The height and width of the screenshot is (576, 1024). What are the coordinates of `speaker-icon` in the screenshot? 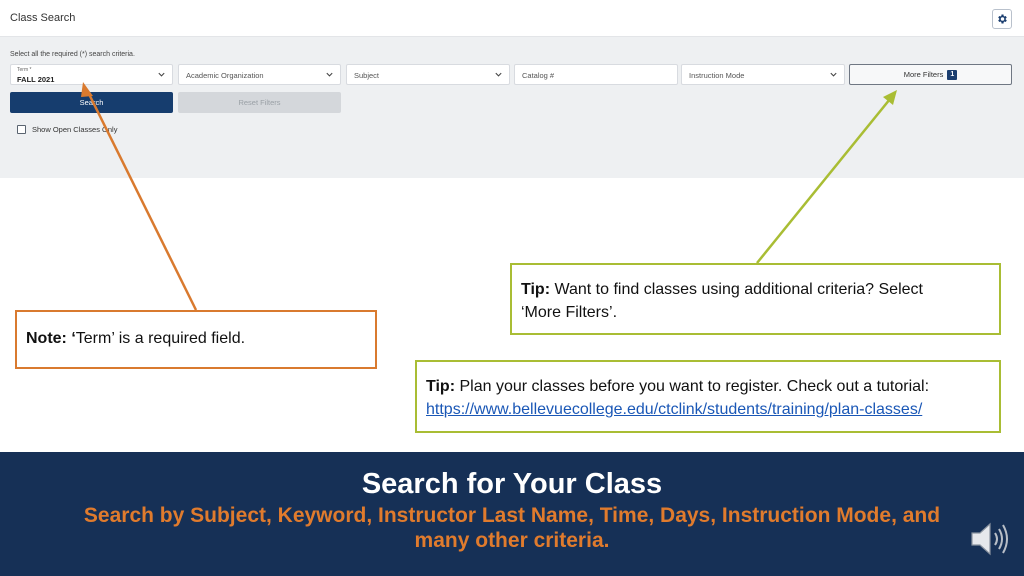 It's located at (989, 539).